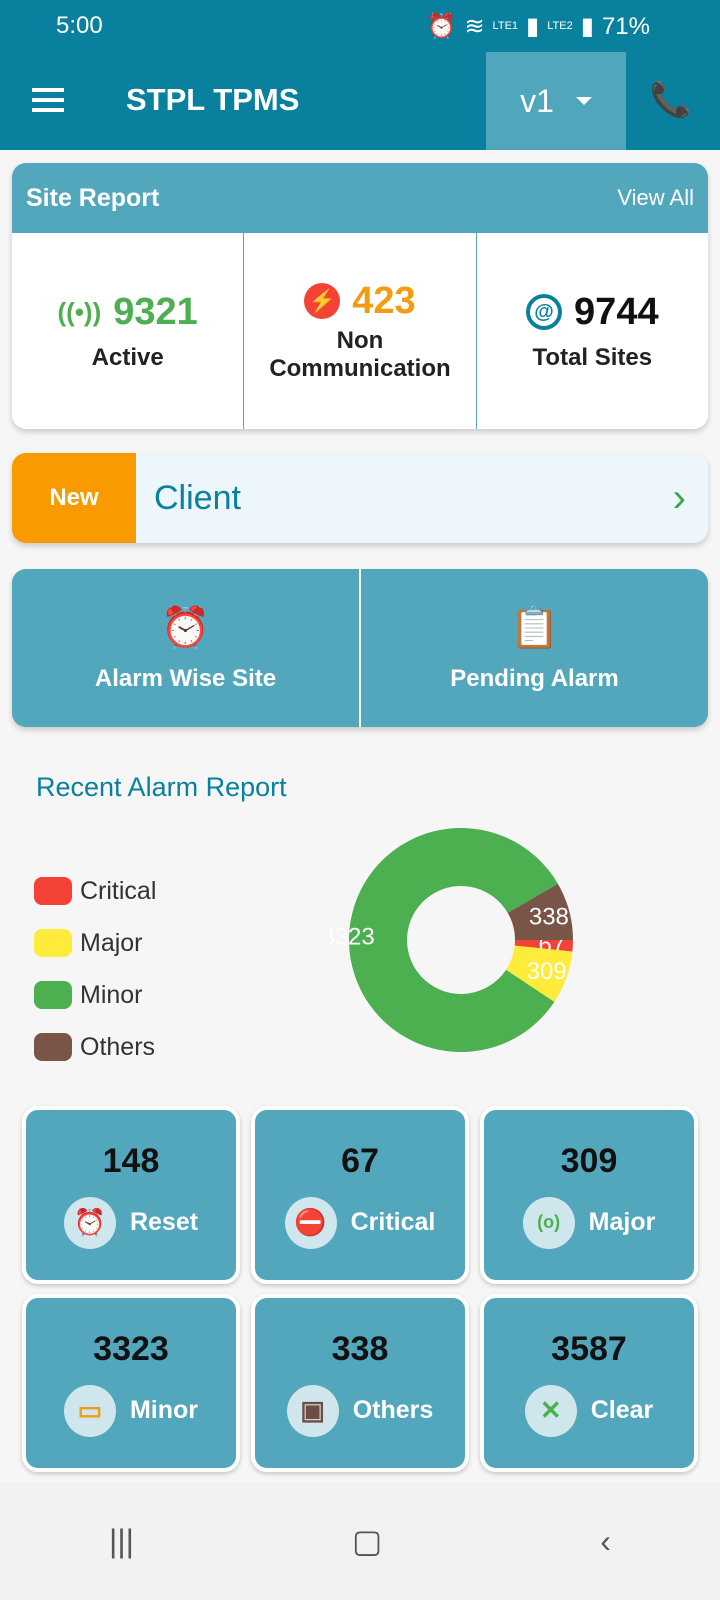  Describe the element at coordinates (550, 1410) in the screenshot. I see `close-icon: ✕` at that location.